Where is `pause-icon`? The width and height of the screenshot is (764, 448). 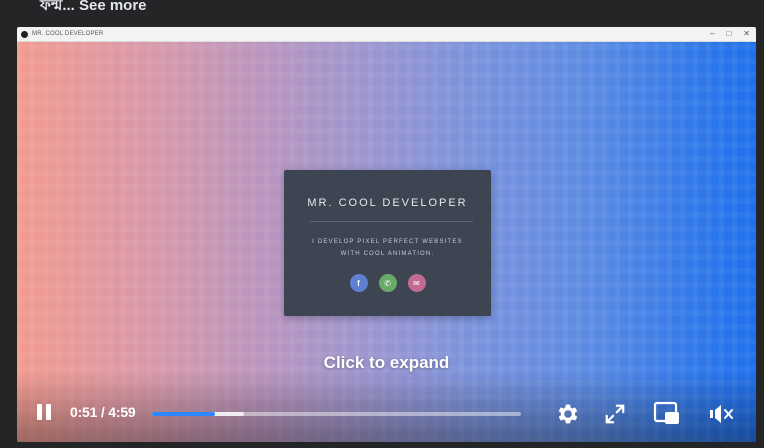 pause-icon is located at coordinates (39, 412).